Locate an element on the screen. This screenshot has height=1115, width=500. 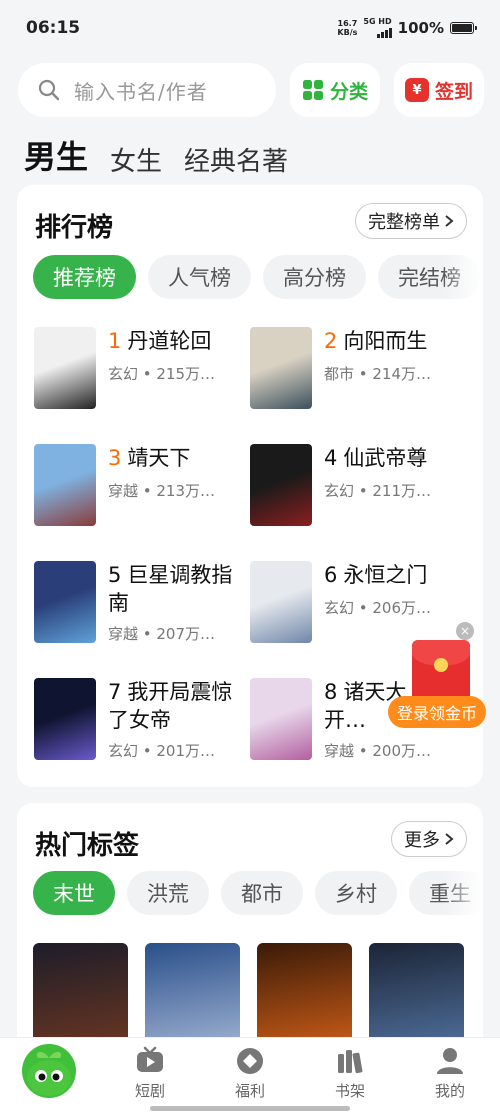
sign-in-icon: ¥ is located at coordinates (416, 90).